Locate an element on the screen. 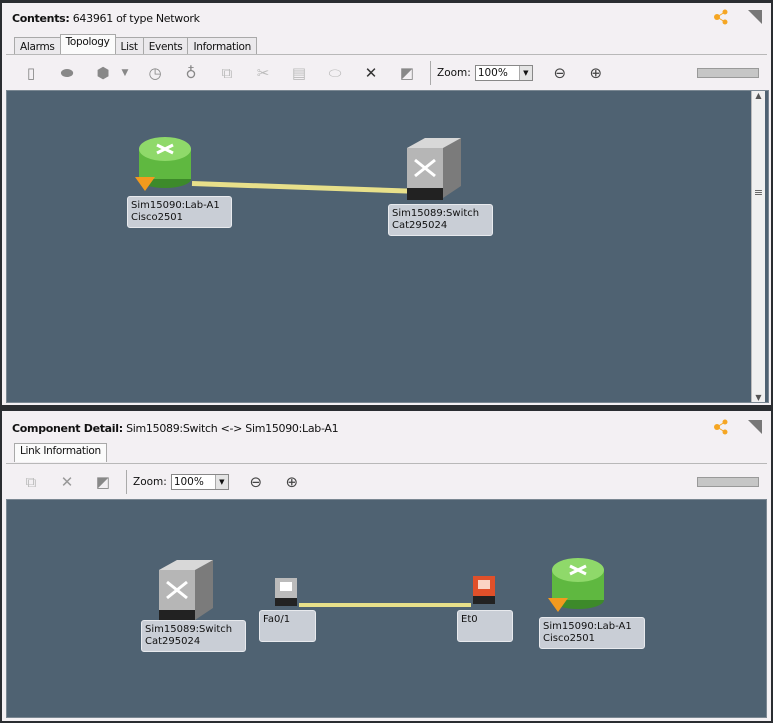 Image resolution: width=773 pixels, height=723 pixels. port-name: Et0 is located at coordinates (469, 619).